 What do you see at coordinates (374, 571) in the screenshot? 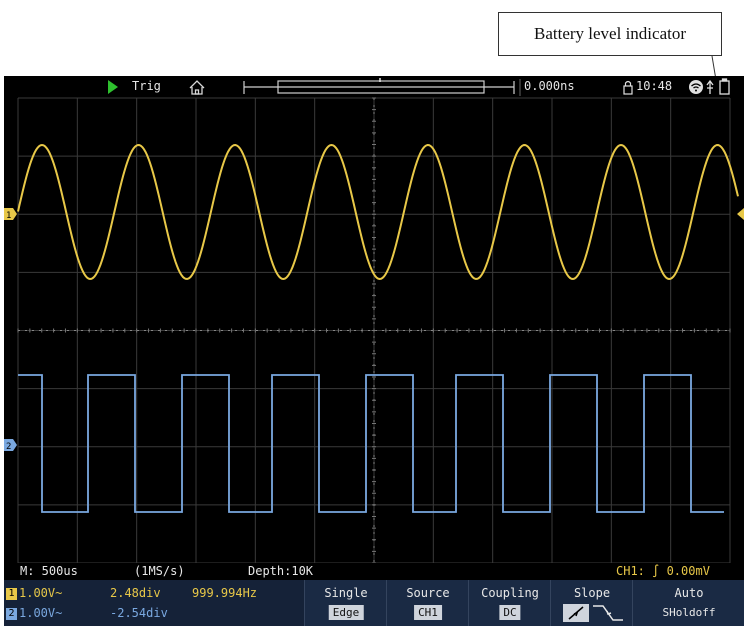
I see `bottom-status-bar: M: 500us (1MS/s) Depth:10K CH1: ∫ 0.00mV` at bounding box center [374, 571].